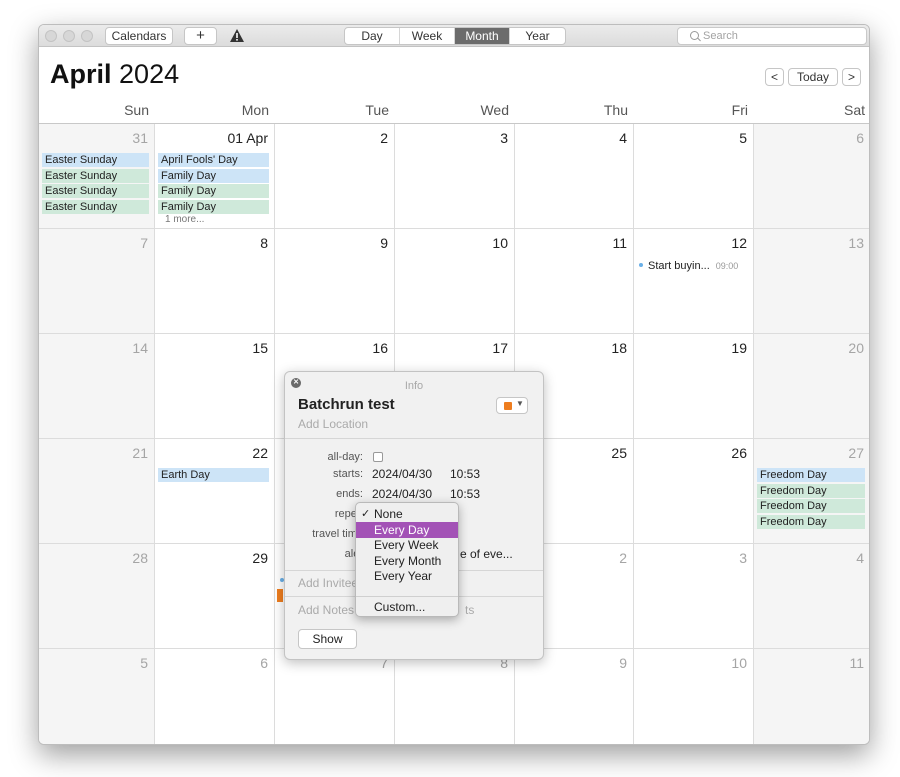  I want to click on all-day-event: April Fools' Day, so click(213, 160).